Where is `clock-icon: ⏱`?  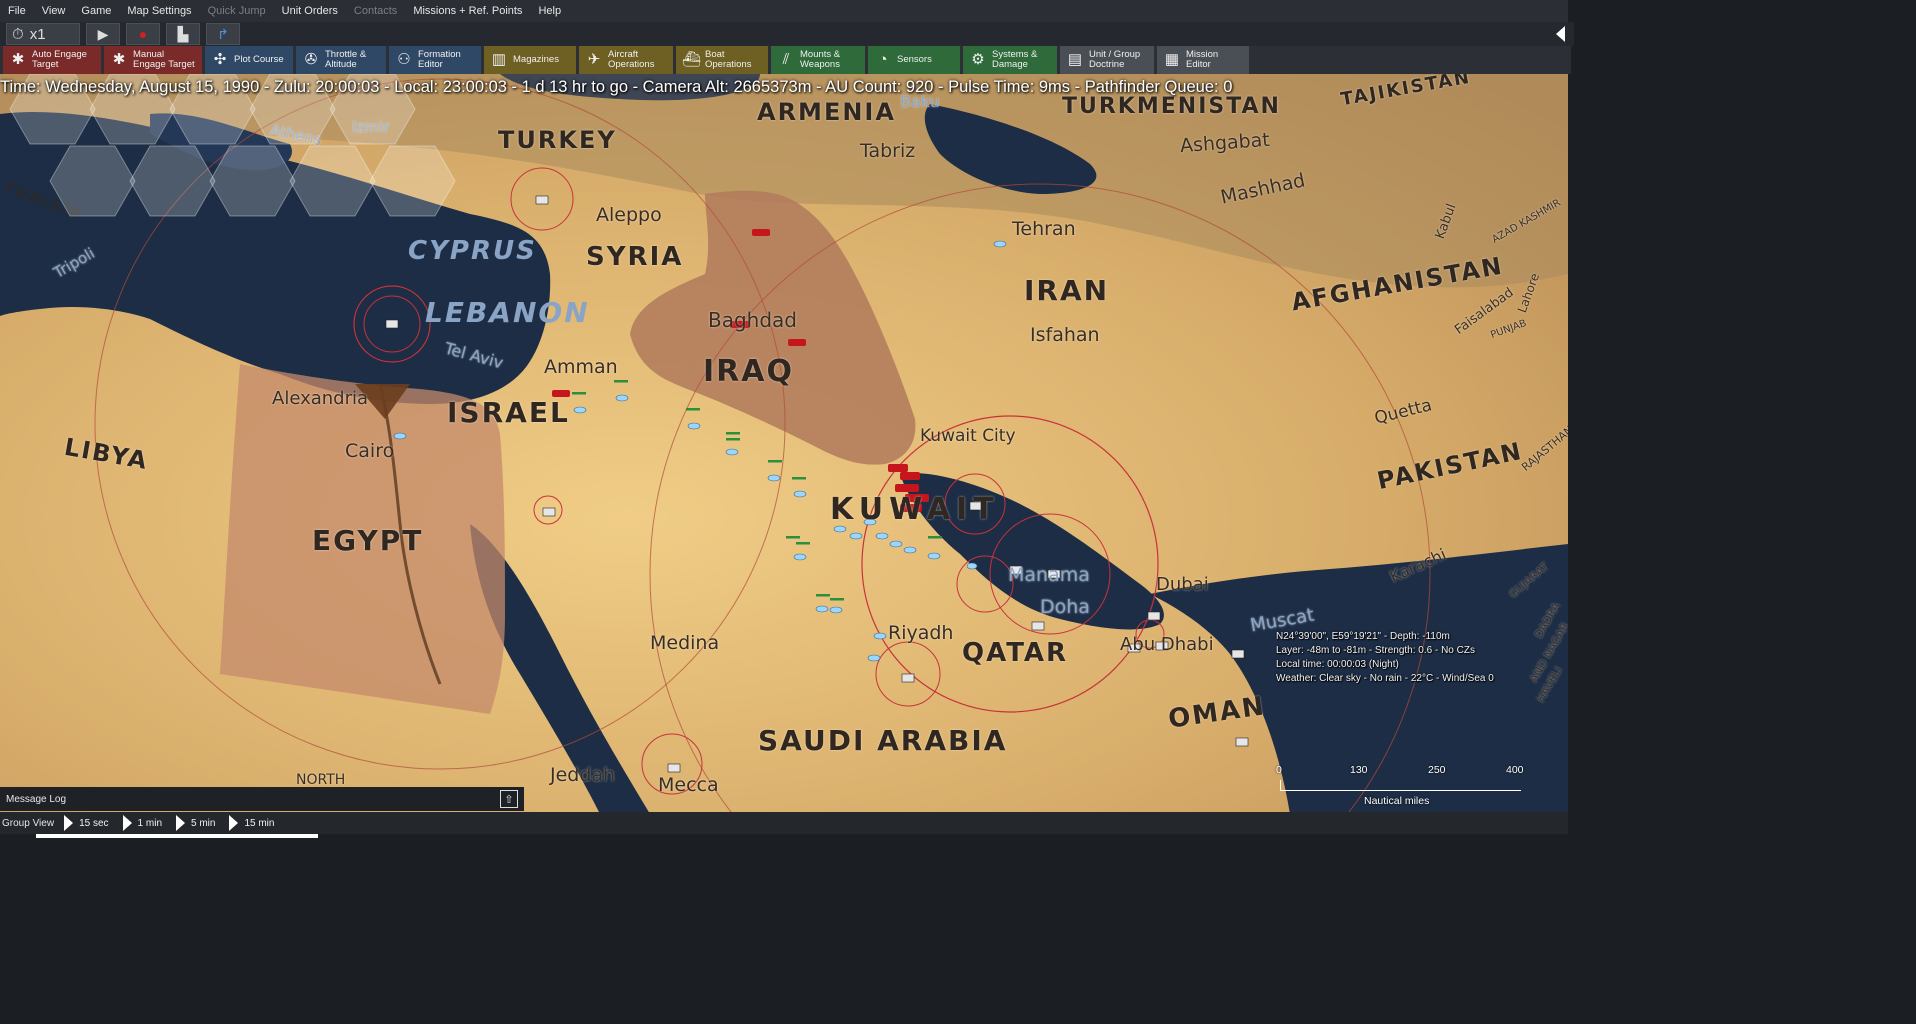 clock-icon: ⏱ is located at coordinates (18, 34).